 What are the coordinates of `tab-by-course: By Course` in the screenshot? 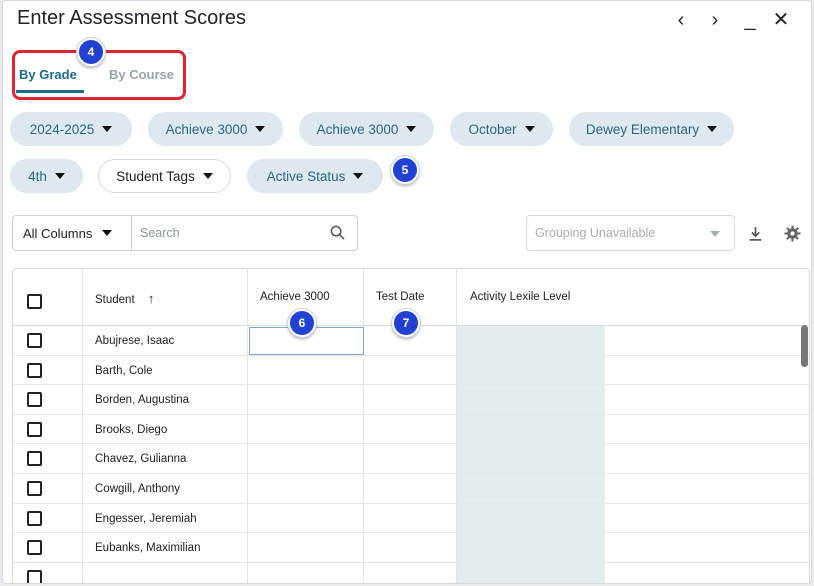 It's located at (141, 74).